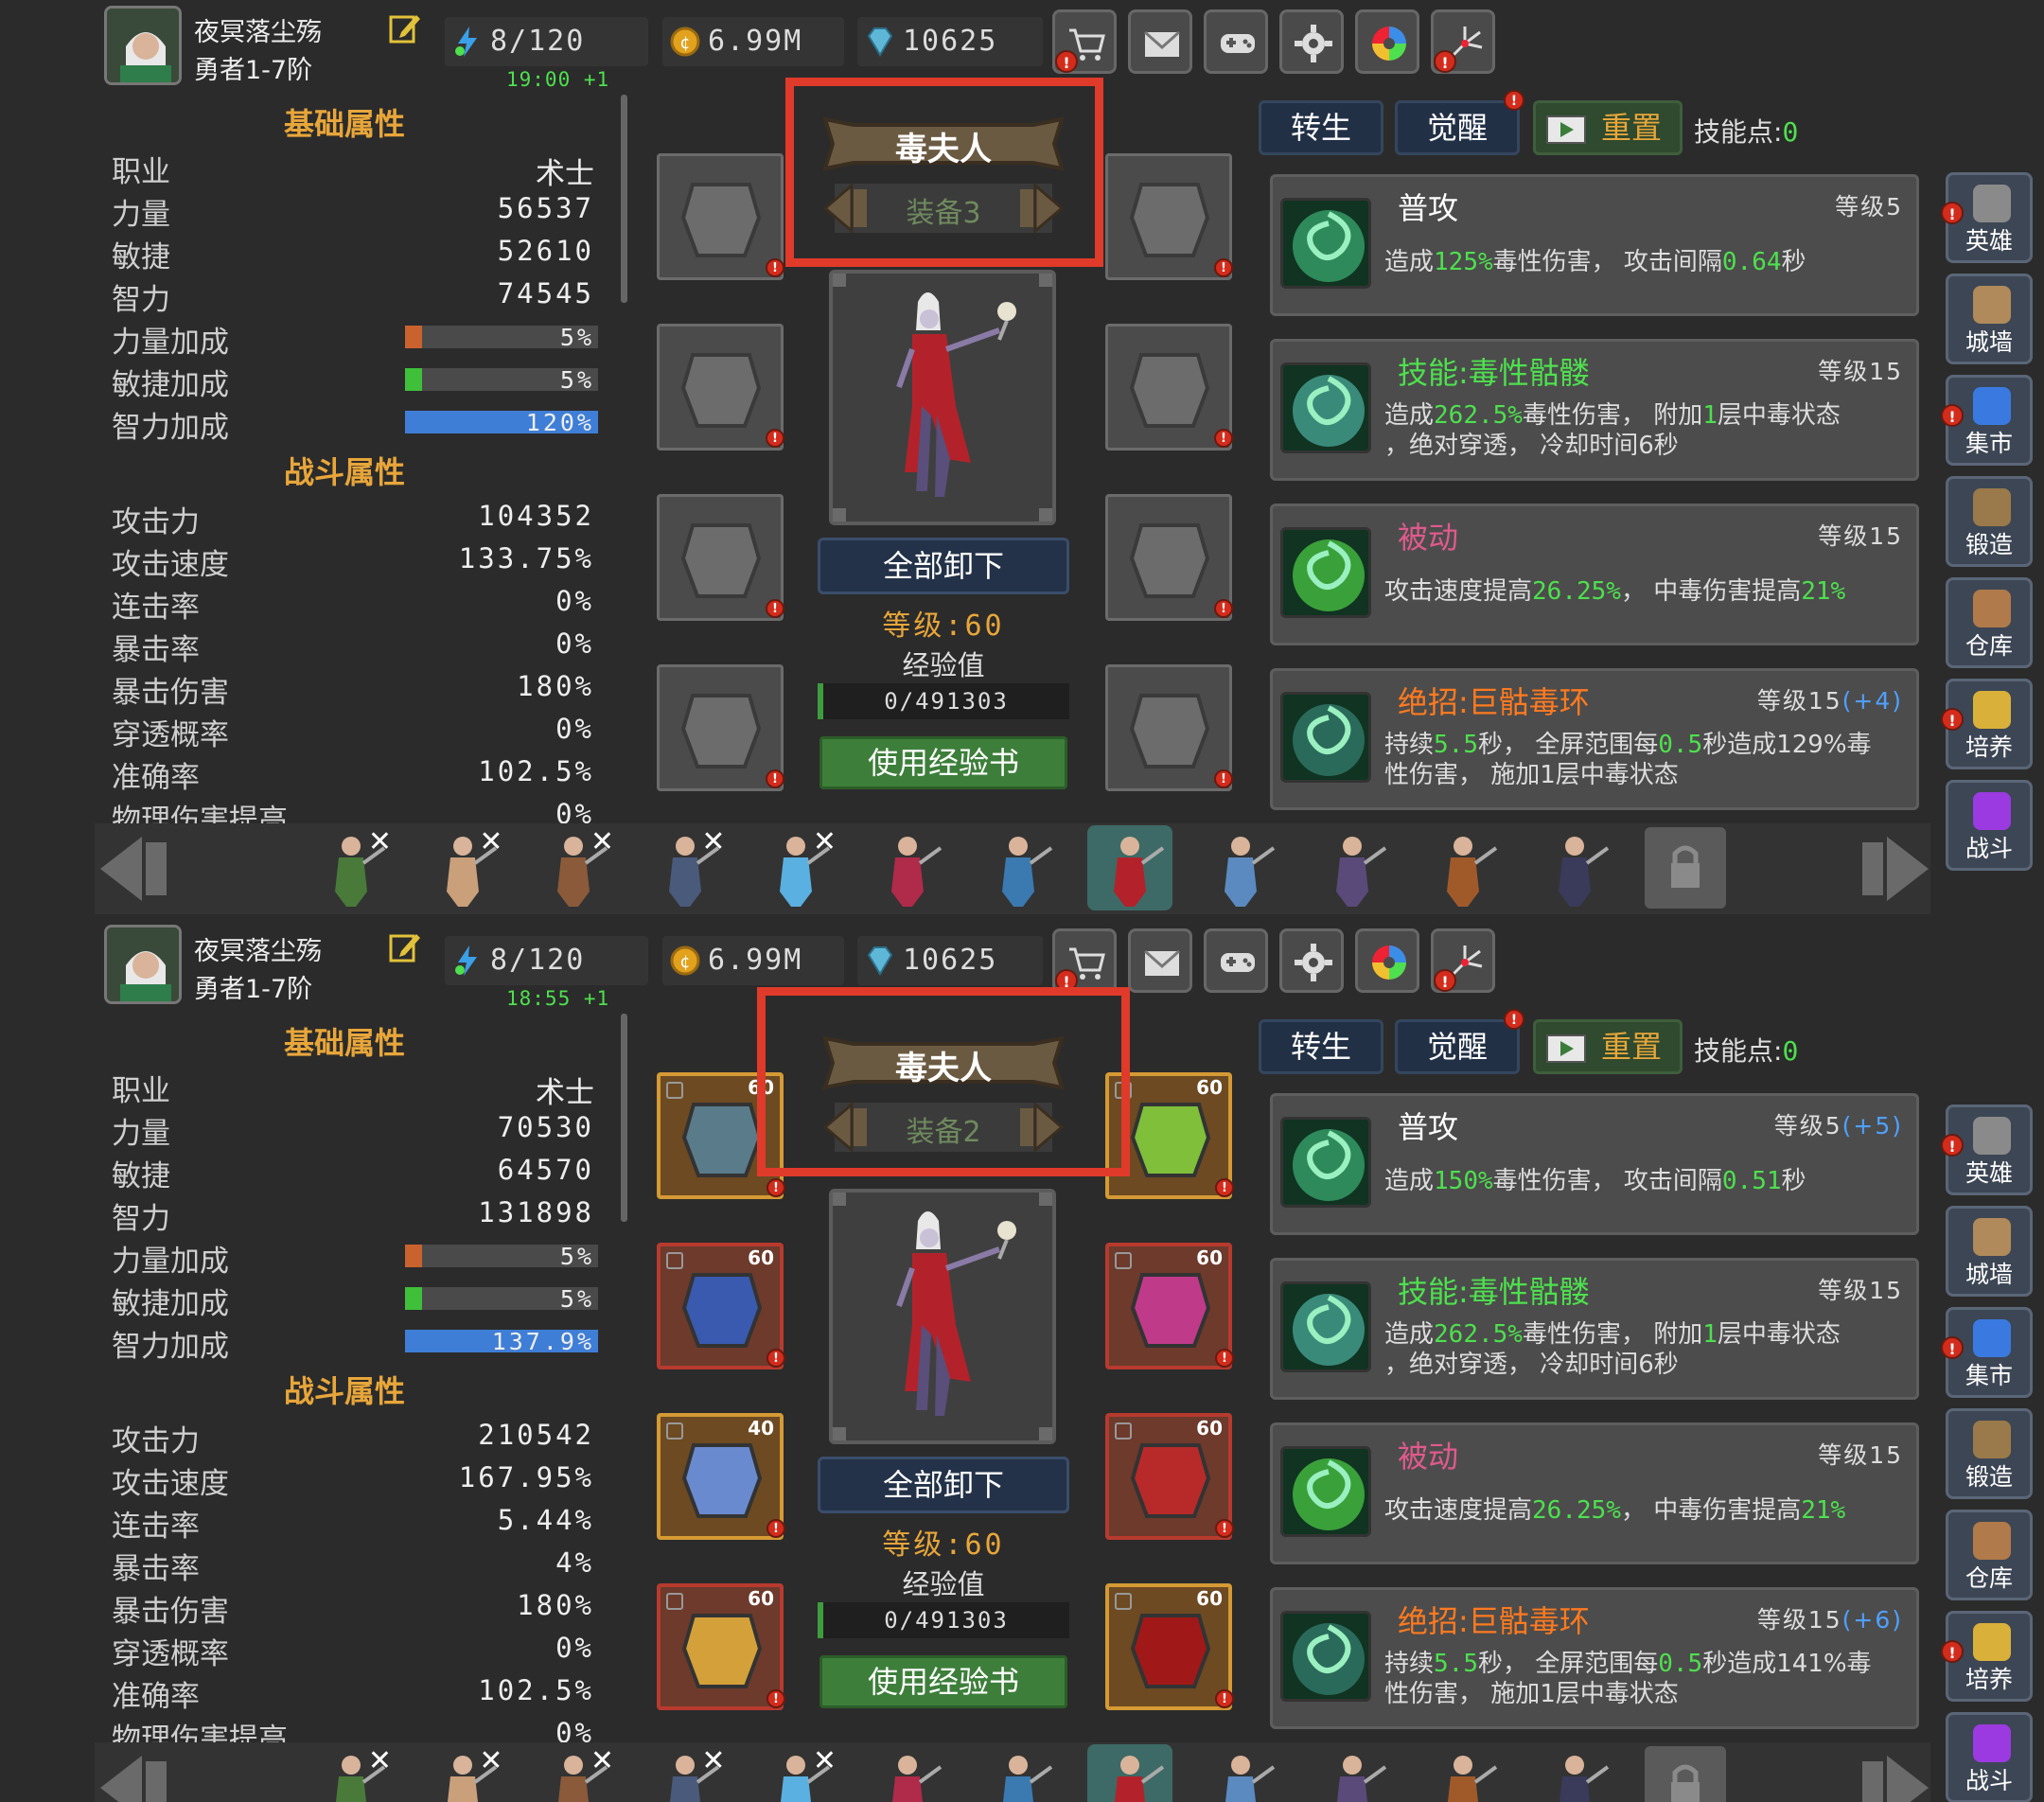  Describe the element at coordinates (1169, 1646) in the screenshot. I see `equip-slot-weapon: 60!` at that location.